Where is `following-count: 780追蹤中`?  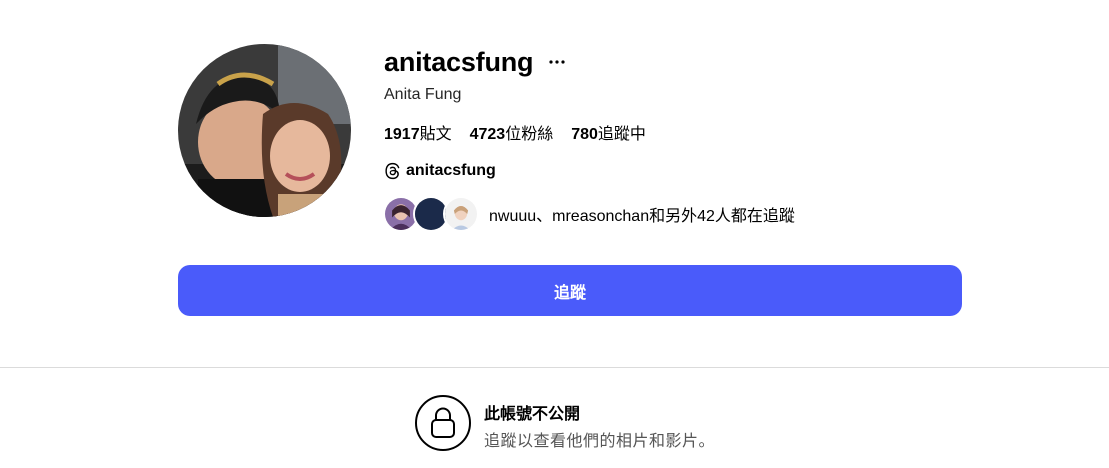
following-count: 780追蹤中 is located at coordinates (608, 132).